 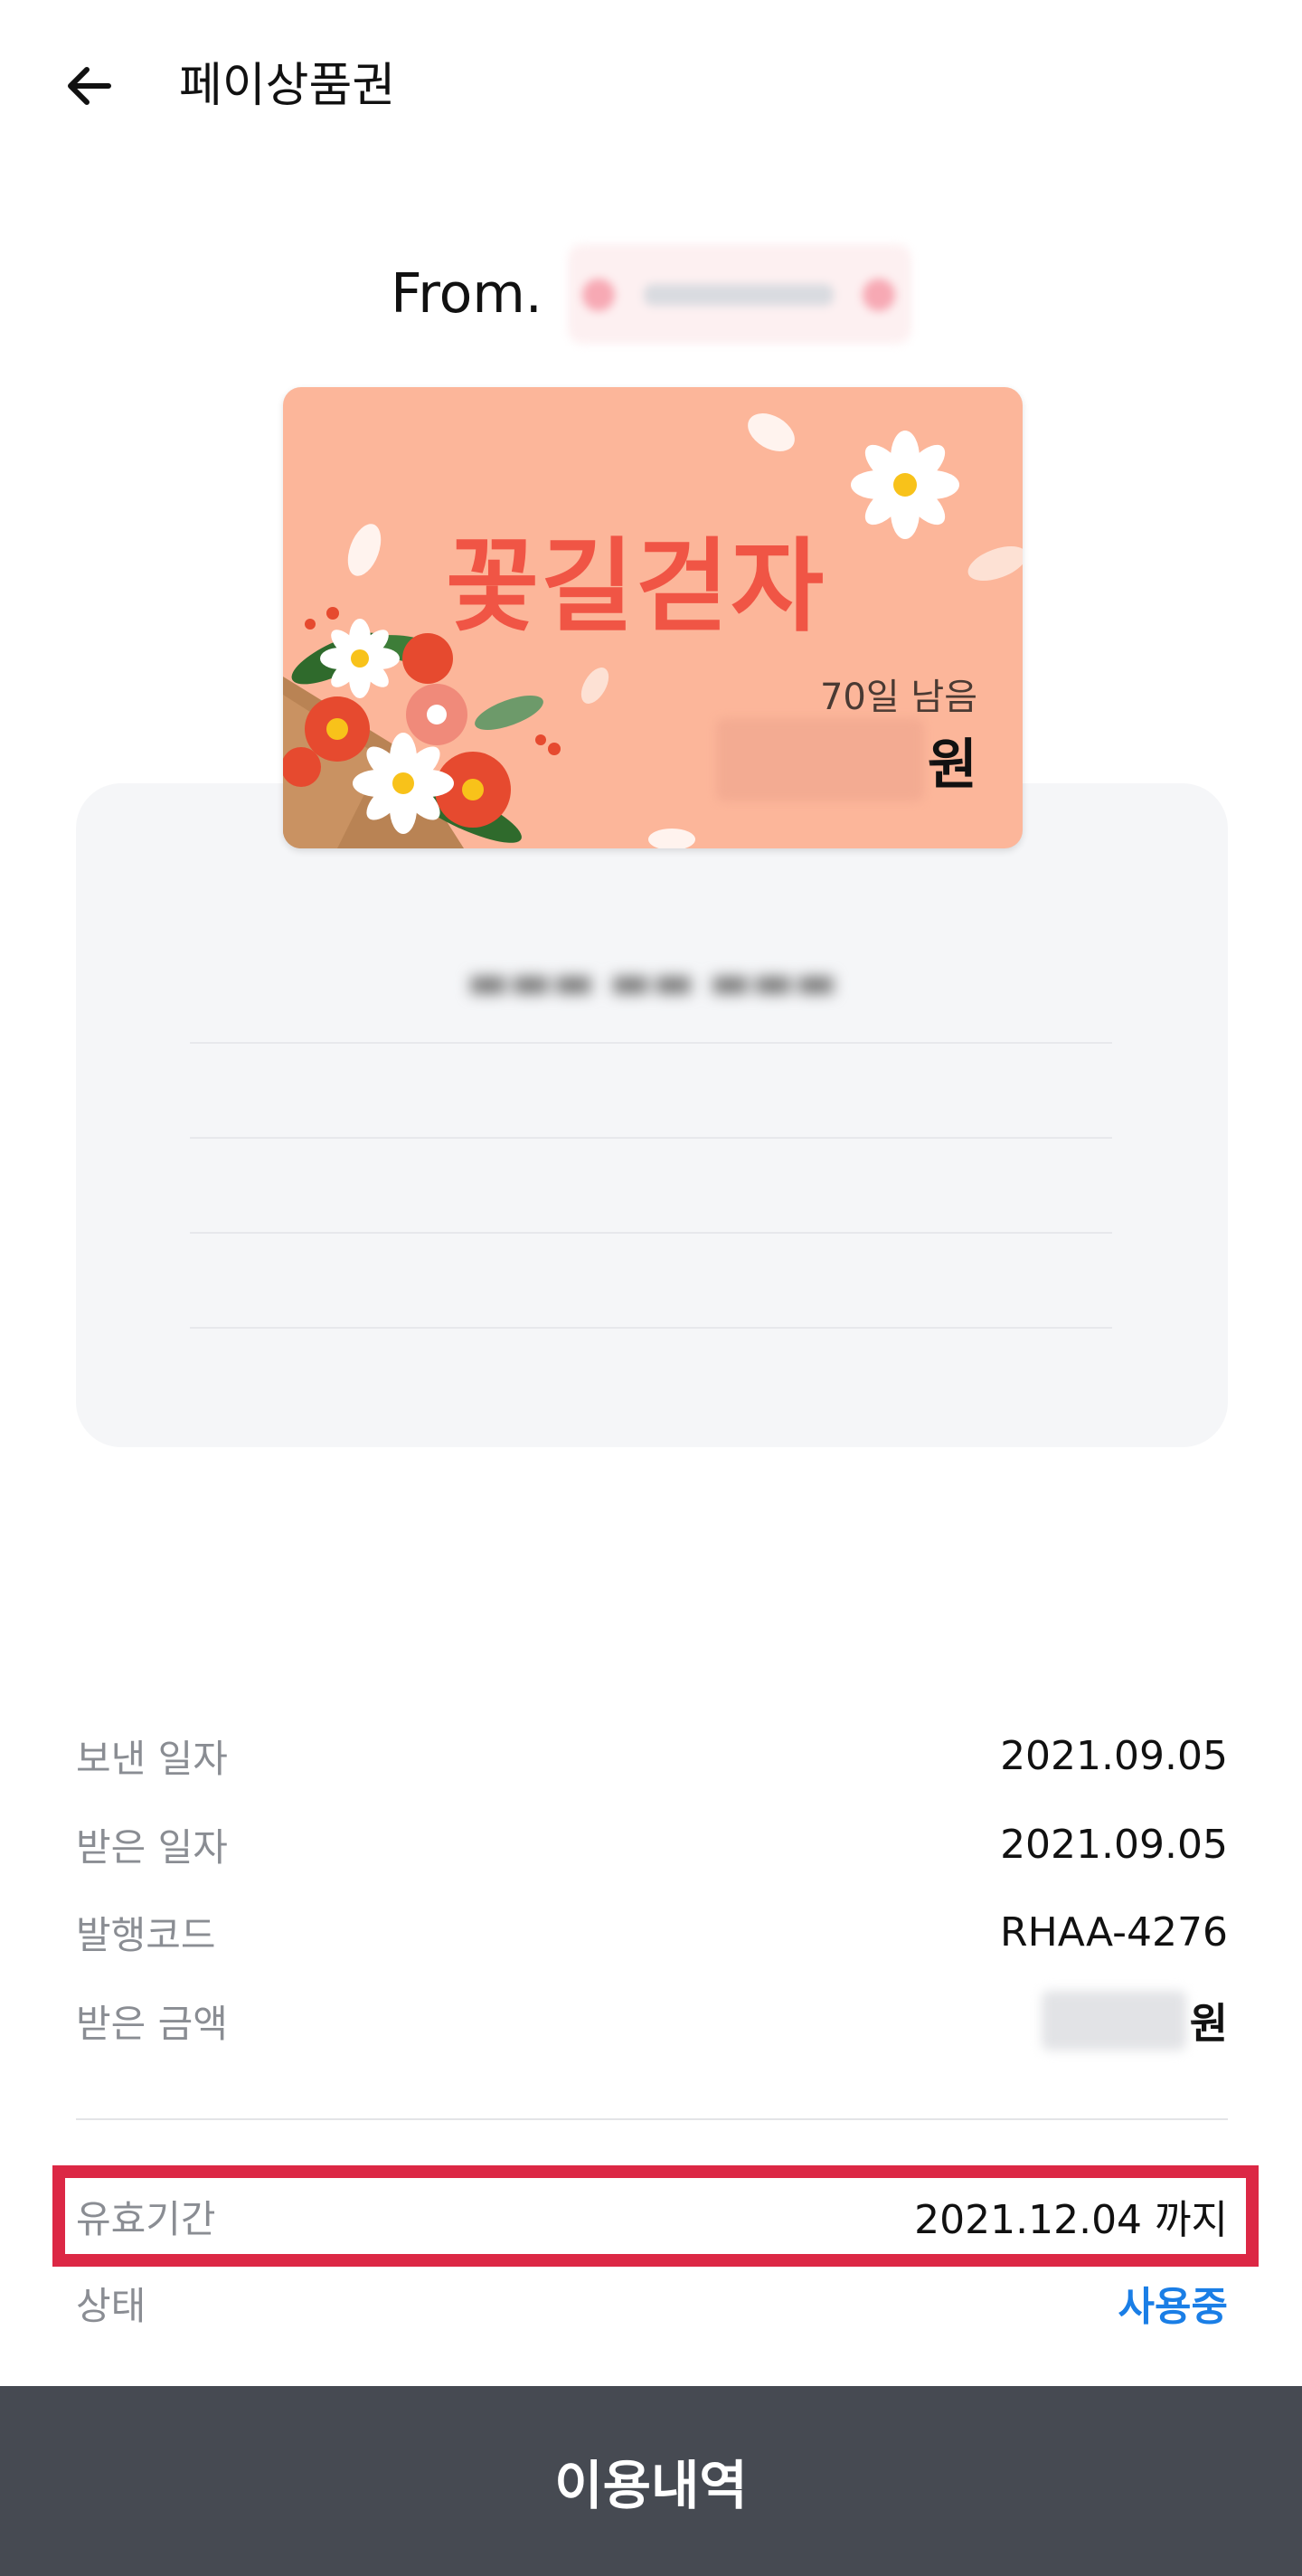 I want to click on gift-card-amount: 원, so click(x=846, y=760).